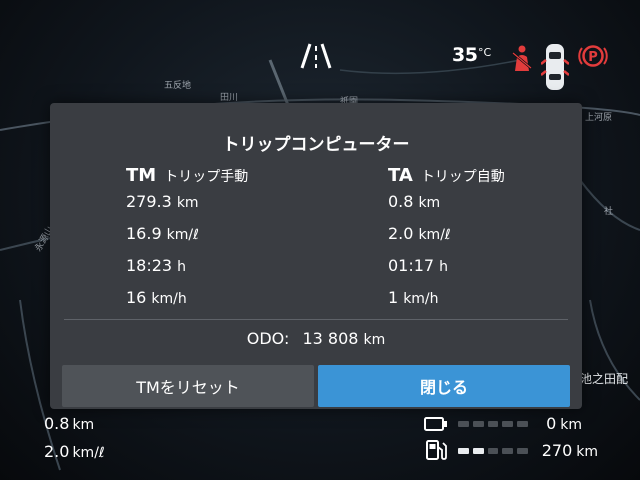  What do you see at coordinates (599, 118) in the screenshot?
I see `map-label: 上河原` at bounding box center [599, 118].